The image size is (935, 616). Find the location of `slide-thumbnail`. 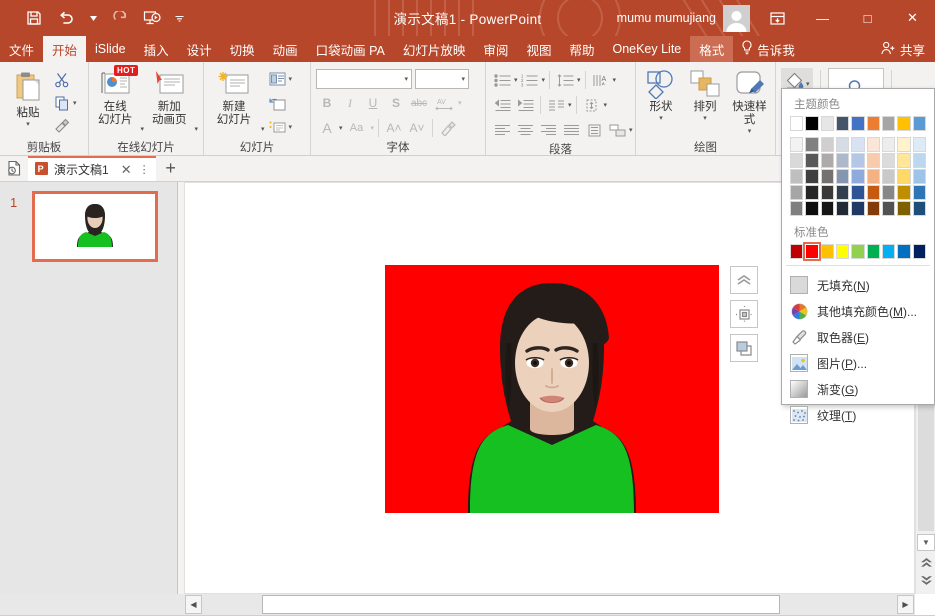

slide-thumbnail is located at coordinates (95, 226).